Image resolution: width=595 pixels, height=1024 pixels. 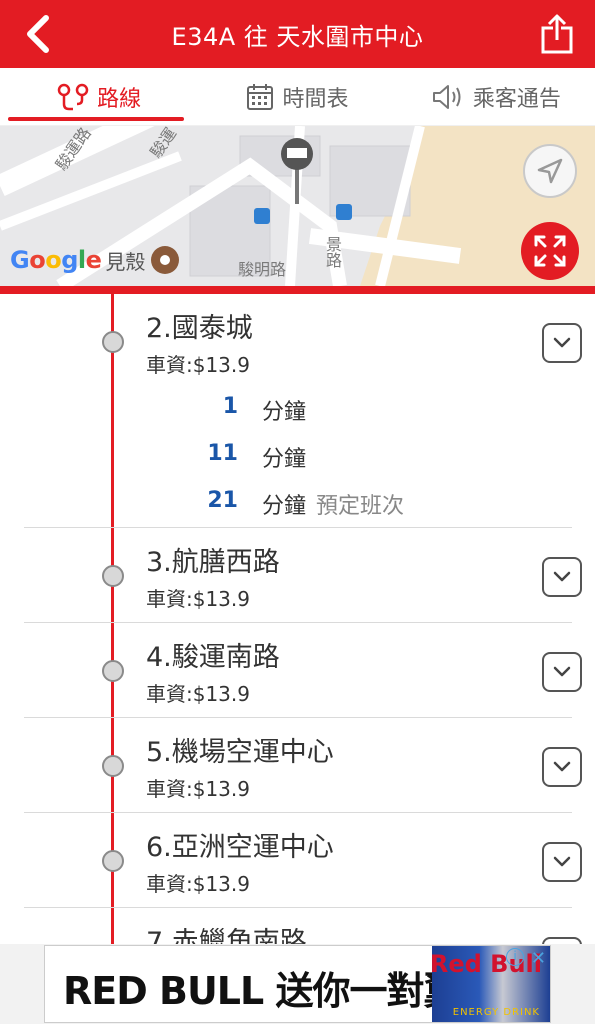 I want to click on tab-timetable: 時間表, so click(x=297, y=96).